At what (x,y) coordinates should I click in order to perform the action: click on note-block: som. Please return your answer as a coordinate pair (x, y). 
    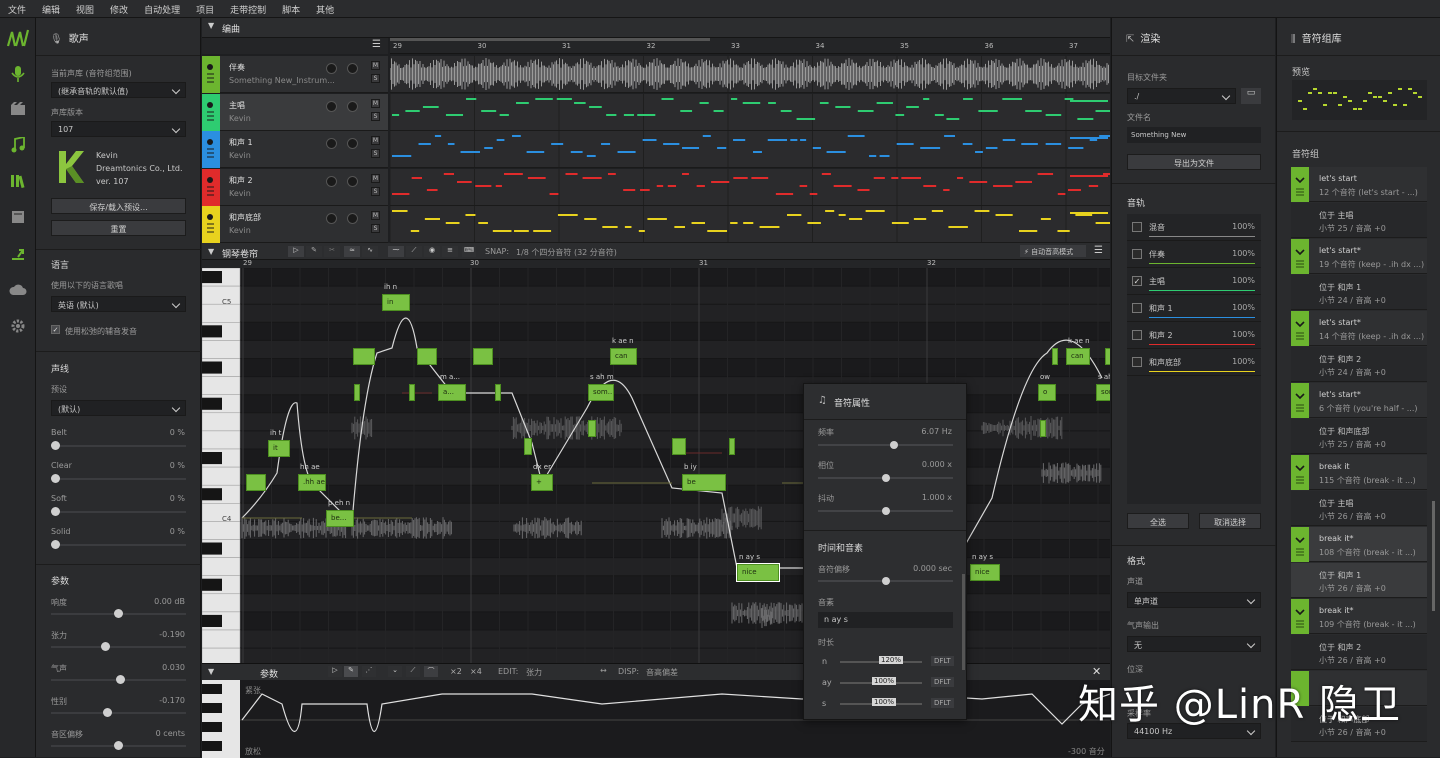
    Looking at the image, I should click on (1103, 392).